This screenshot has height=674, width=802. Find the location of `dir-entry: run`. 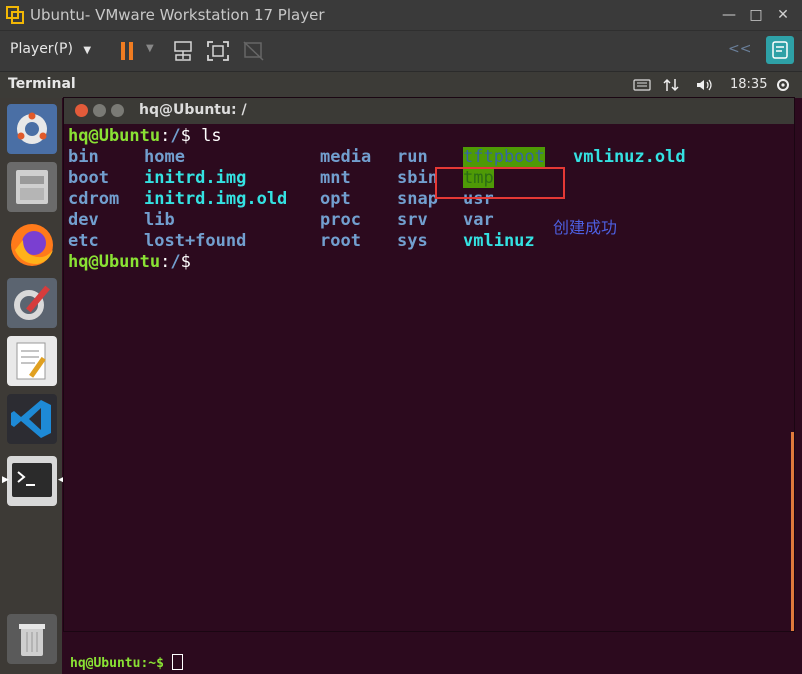

dir-entry: run is located at coordinates (412, 157).